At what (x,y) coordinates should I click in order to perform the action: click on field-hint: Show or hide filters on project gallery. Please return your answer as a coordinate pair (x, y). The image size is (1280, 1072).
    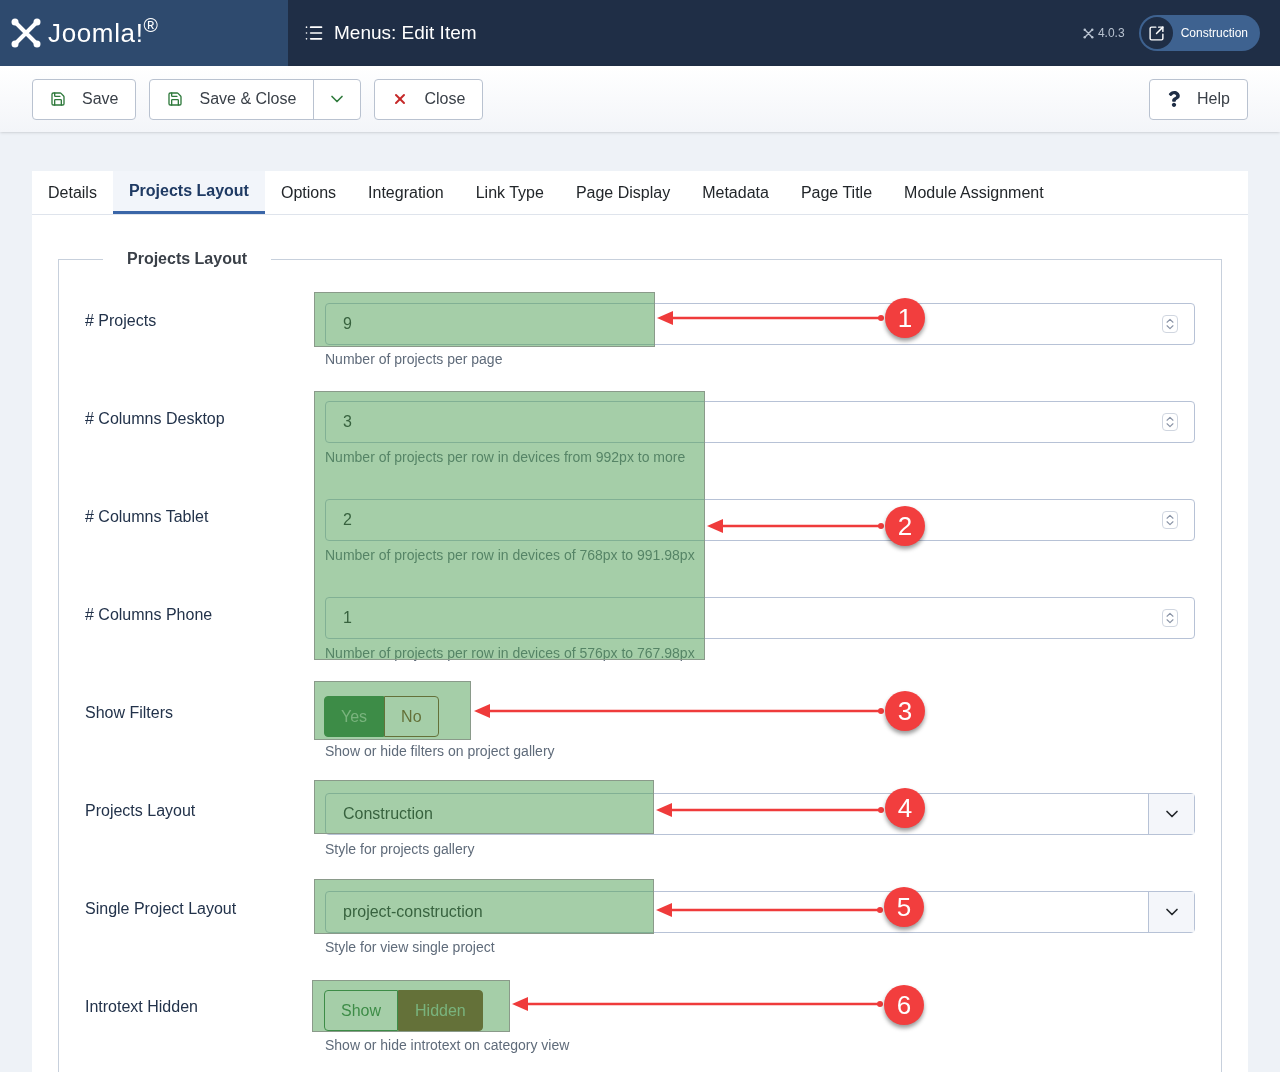
    Looking at the image, I should click on (440, 751).